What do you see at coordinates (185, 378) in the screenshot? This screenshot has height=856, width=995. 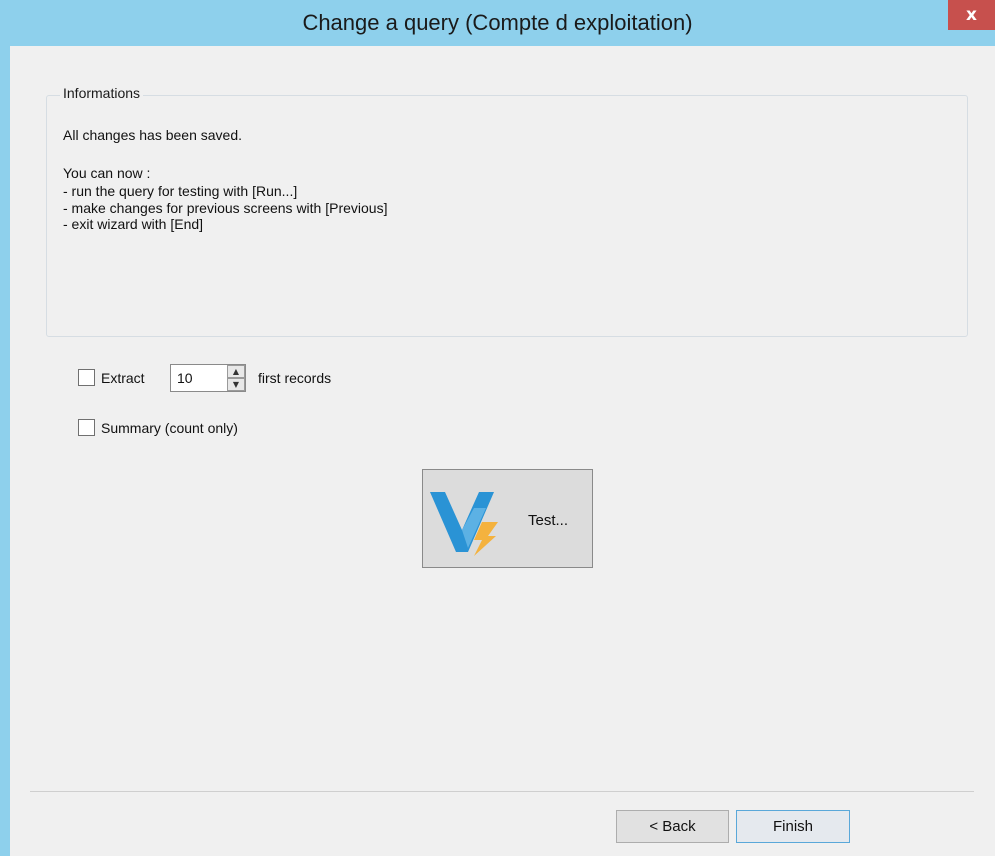 I see `extract-count-value: 10` at bounding box center [185, 378].